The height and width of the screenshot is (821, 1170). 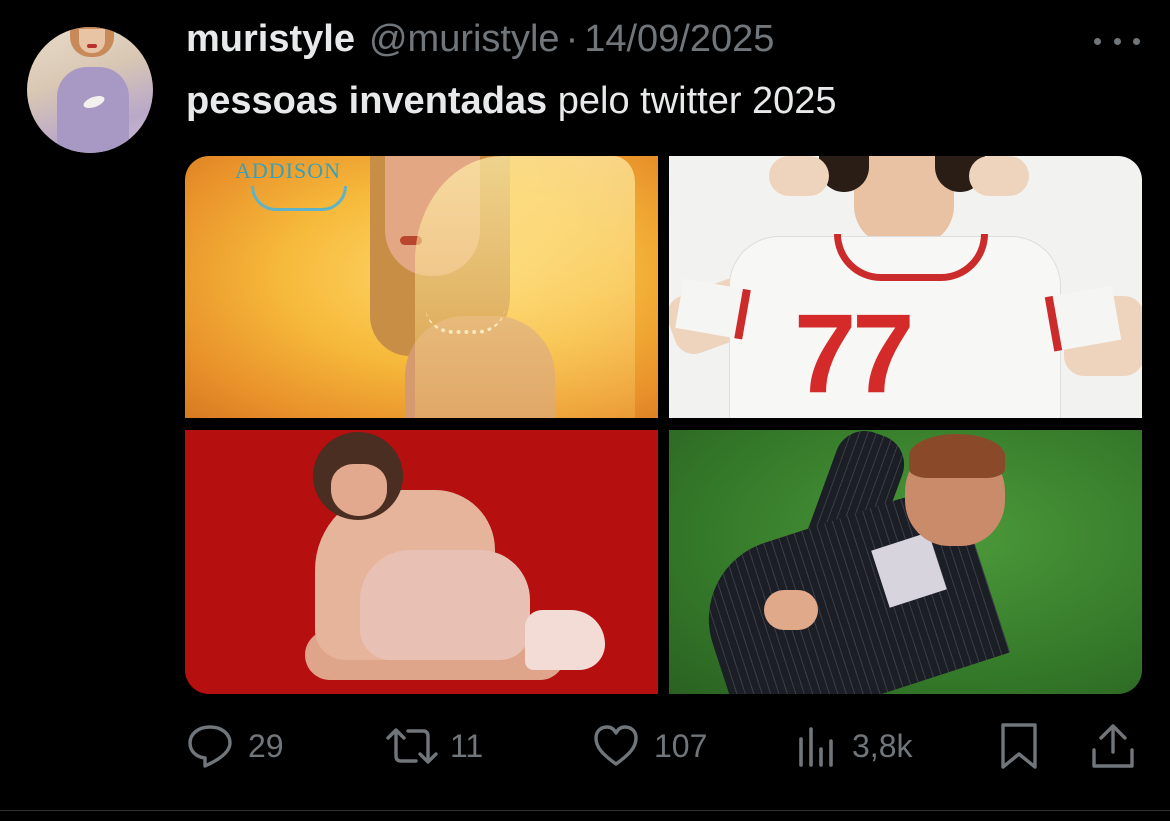 I want to click on photo2-collar, so click(x=911, y=257).